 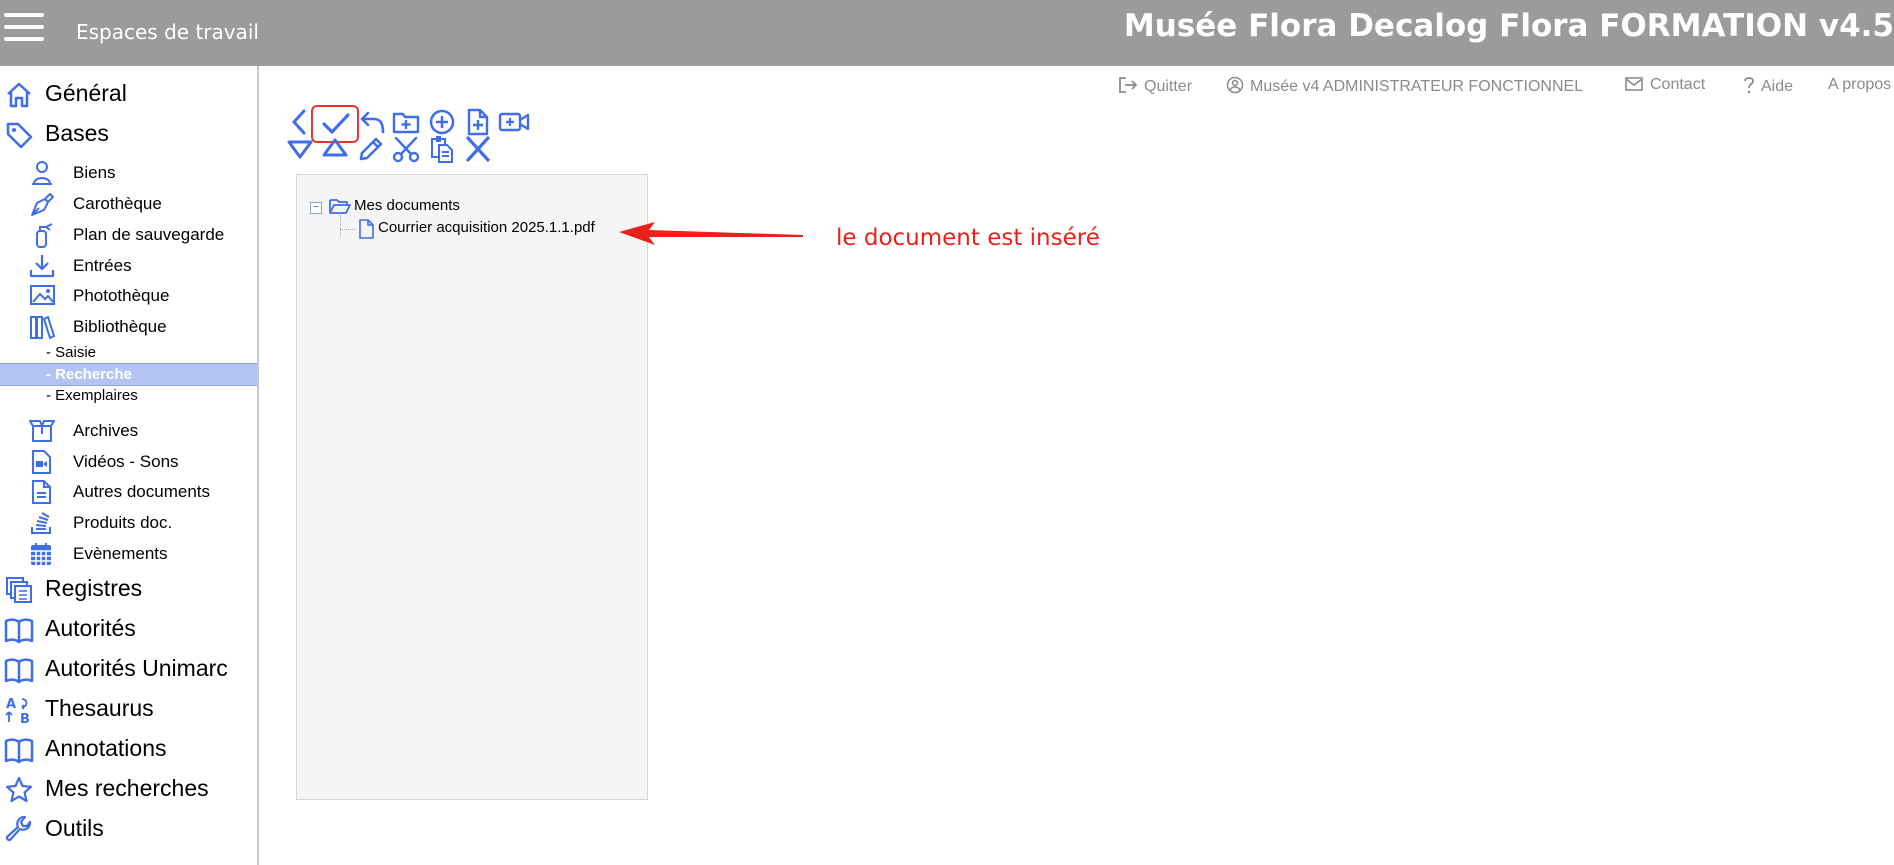 What do you see at coordinates (1508, 26) in the screenshot?
I see `app-title: Musée Flora Decalog Flora FORMATION v4.5` at bounding box center [1508, 26].